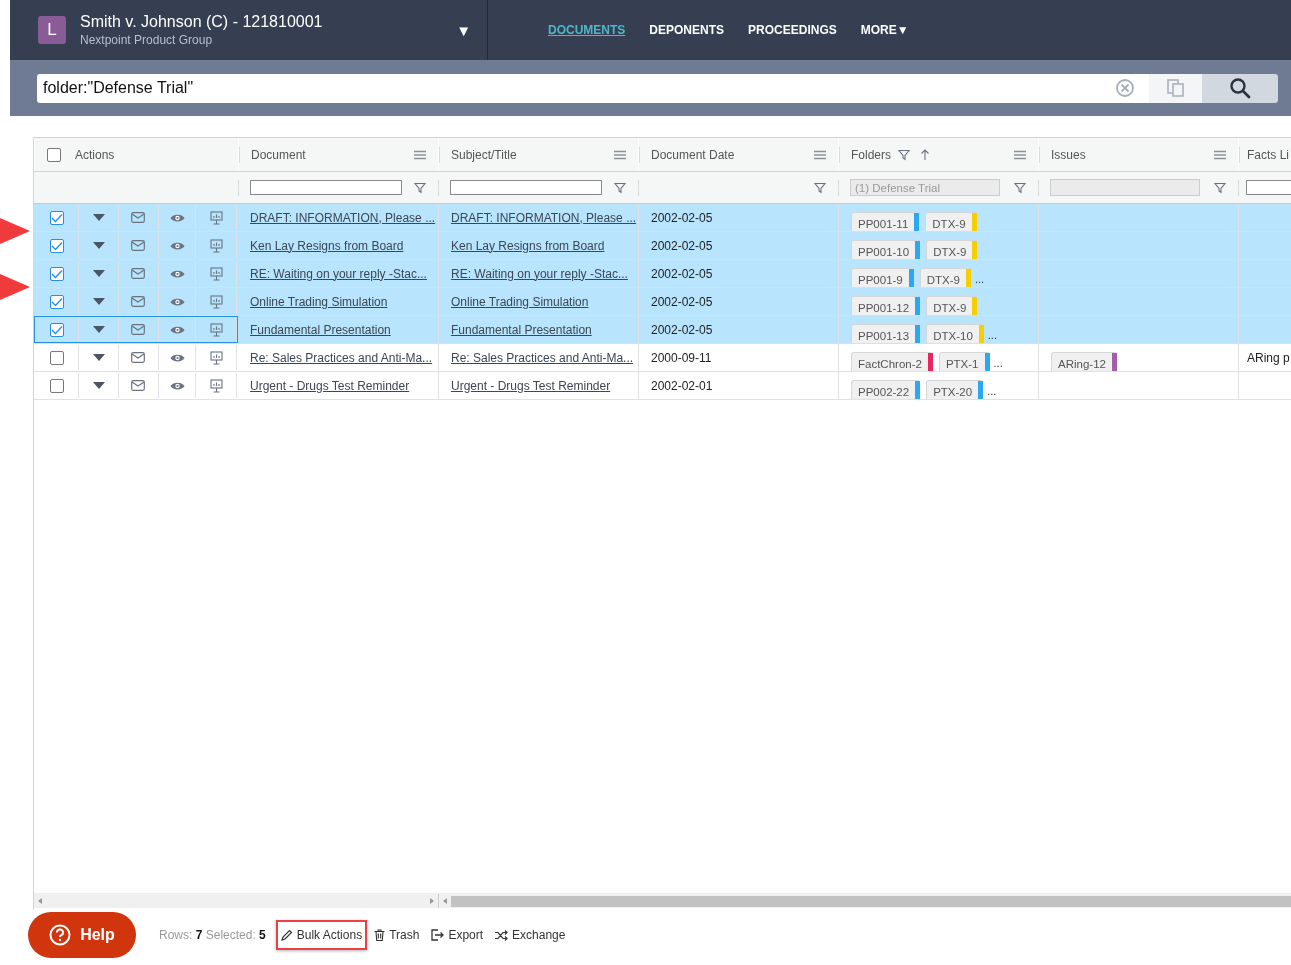  I want to click on nav-tab: DEPONENTS, so click(687, 30).